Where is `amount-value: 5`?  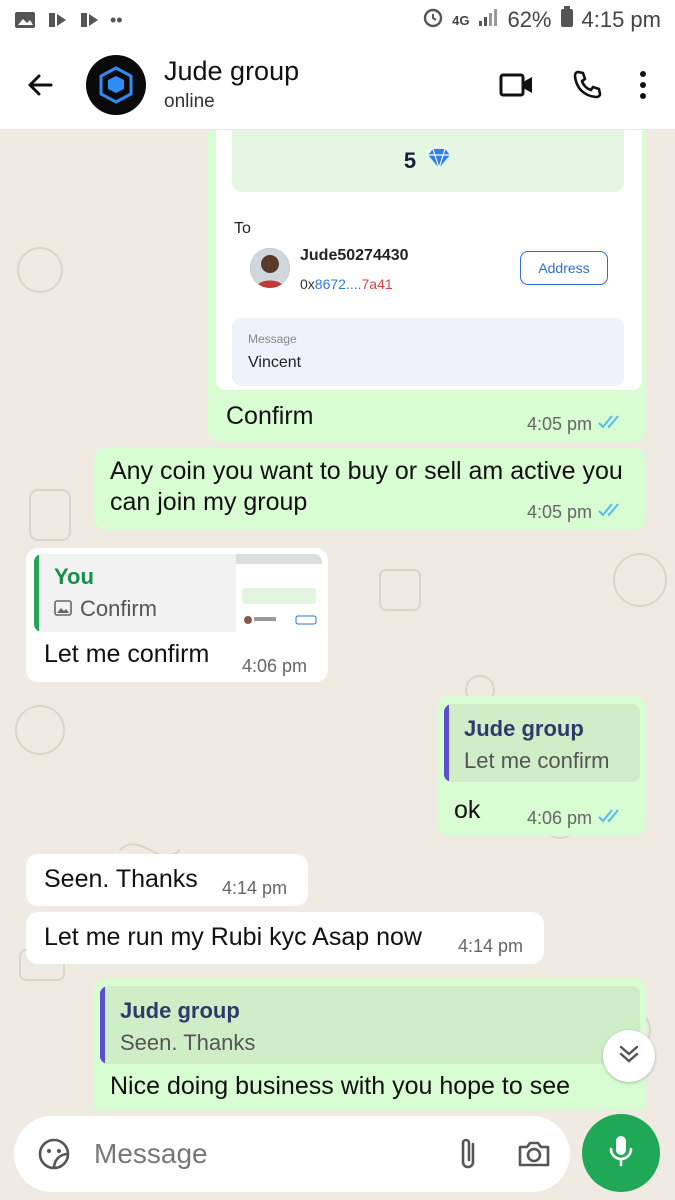
amount-value: 5 is located at coordinates (410, 160).